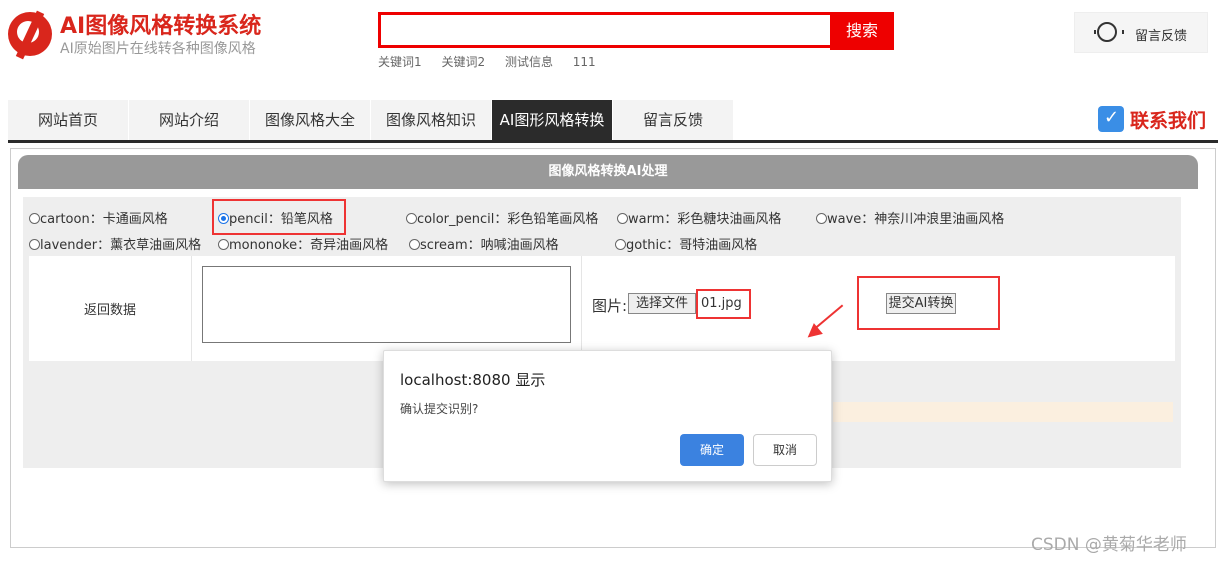 The width and height of the screenshot is (1218, 562). I want to click on nav-divider, so click(613, 141).